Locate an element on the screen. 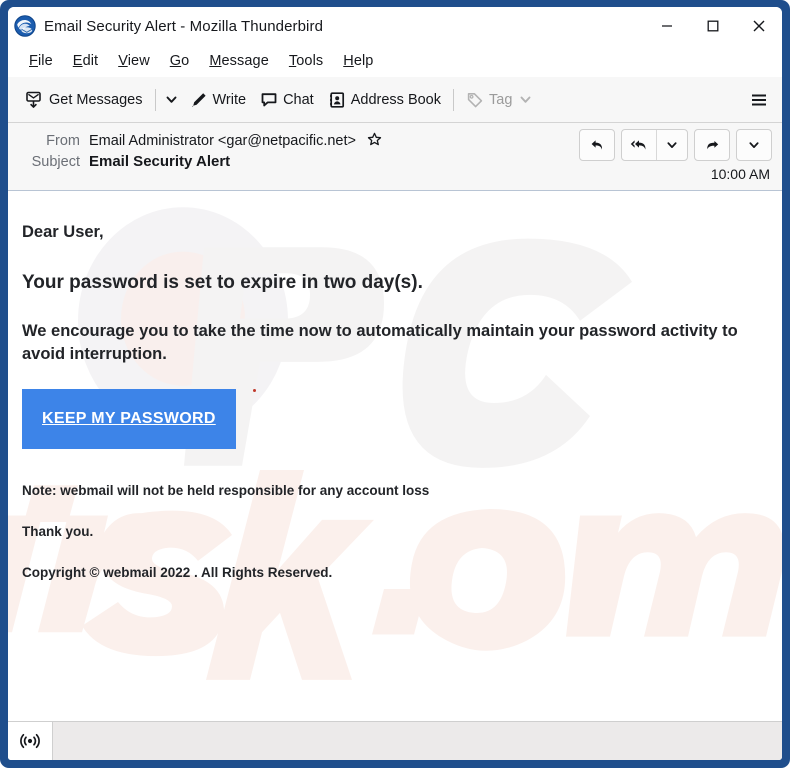  reply-icon is located at coordinates (596, 144).